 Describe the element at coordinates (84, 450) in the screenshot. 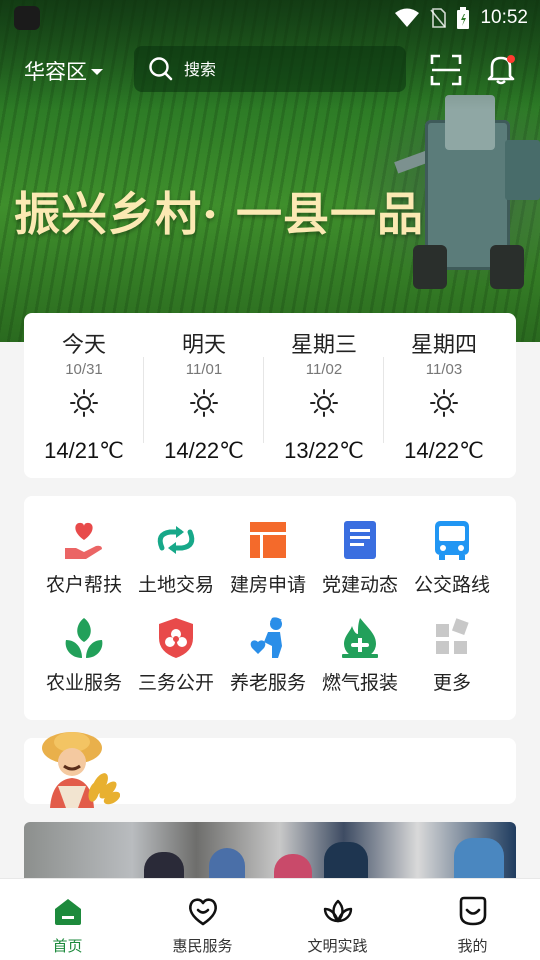

I see `weather-temp: 14/21℃` at that location.